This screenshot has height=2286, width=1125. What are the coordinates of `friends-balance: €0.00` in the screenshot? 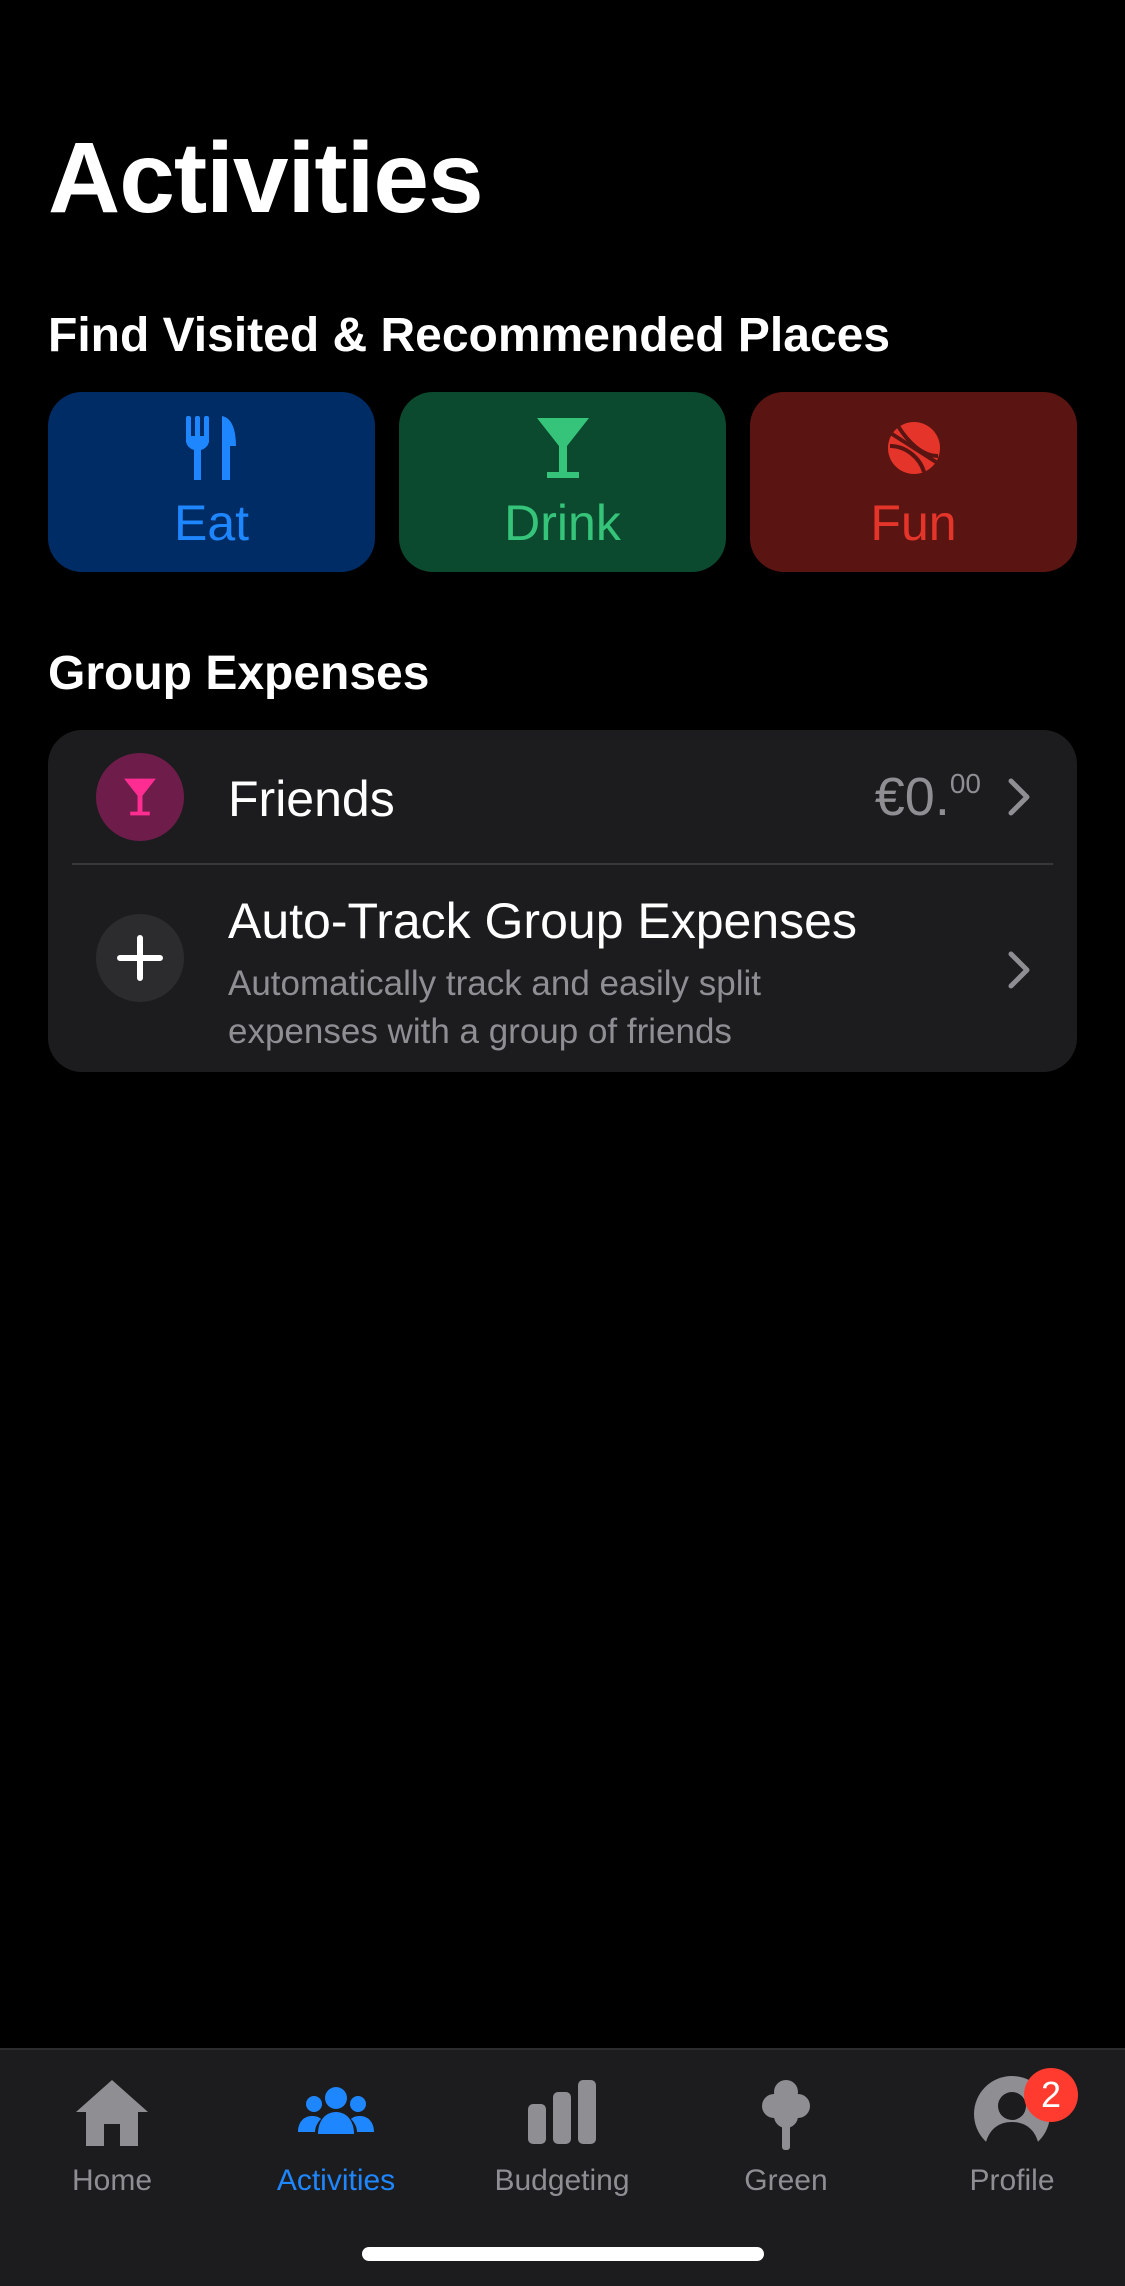 It's located at (927, 797).